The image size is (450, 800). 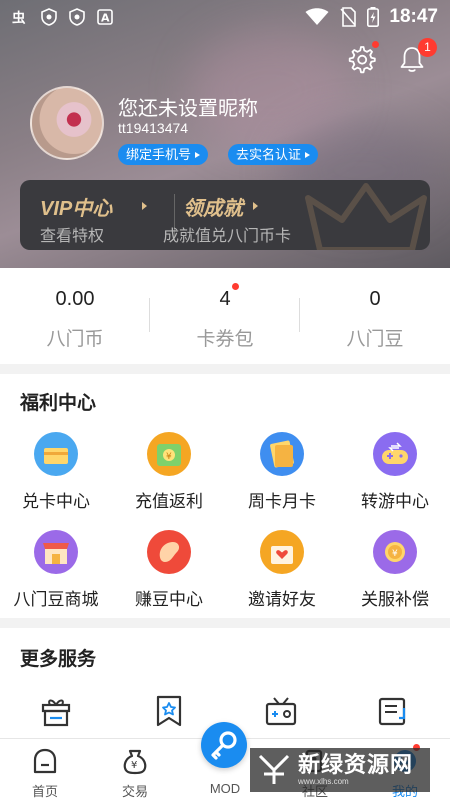 What do you see at coordinates (225, 299) in the screenshot?
I see `stat-value: 4` at bounding box center [225, 299].